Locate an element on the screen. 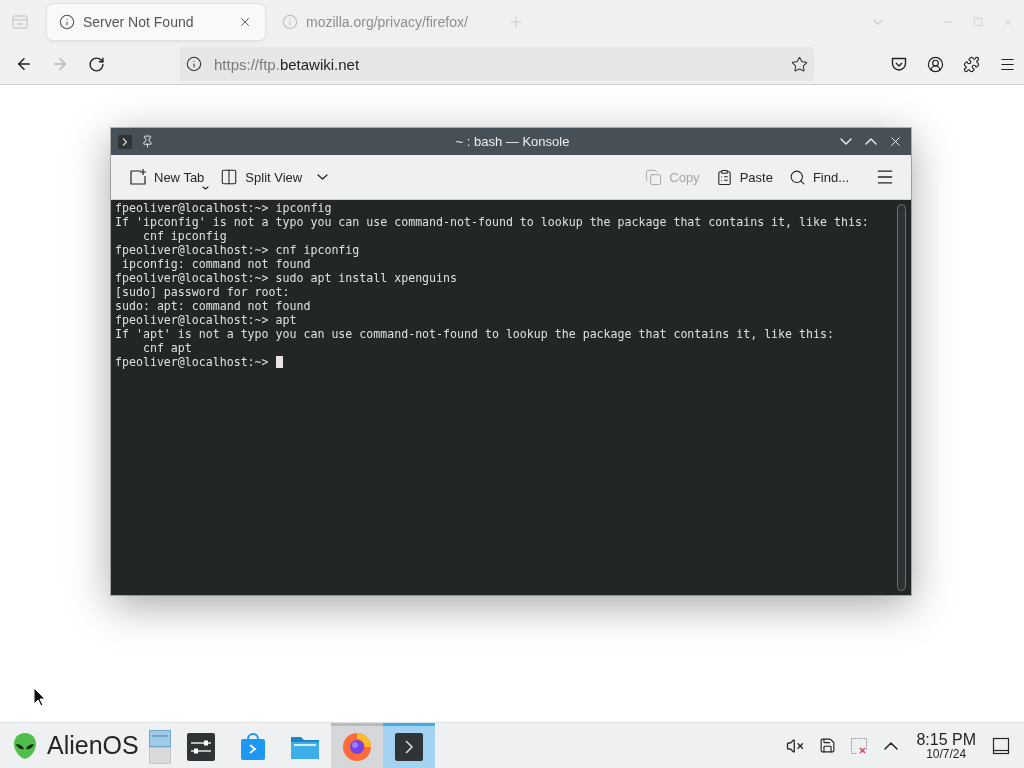  terminal-line: [sudo] password for root: is located at coordinates (202, 292).